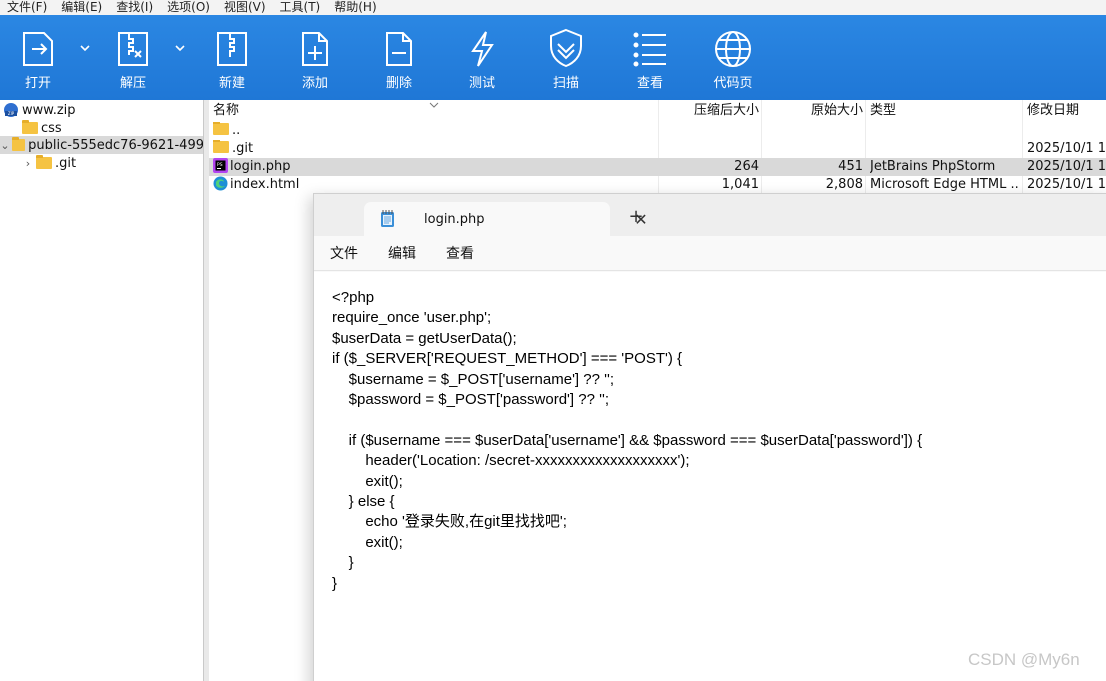  Describe the element at coordinates (399, 49) in the screenshot. I see `delete-file-icon` at that location.